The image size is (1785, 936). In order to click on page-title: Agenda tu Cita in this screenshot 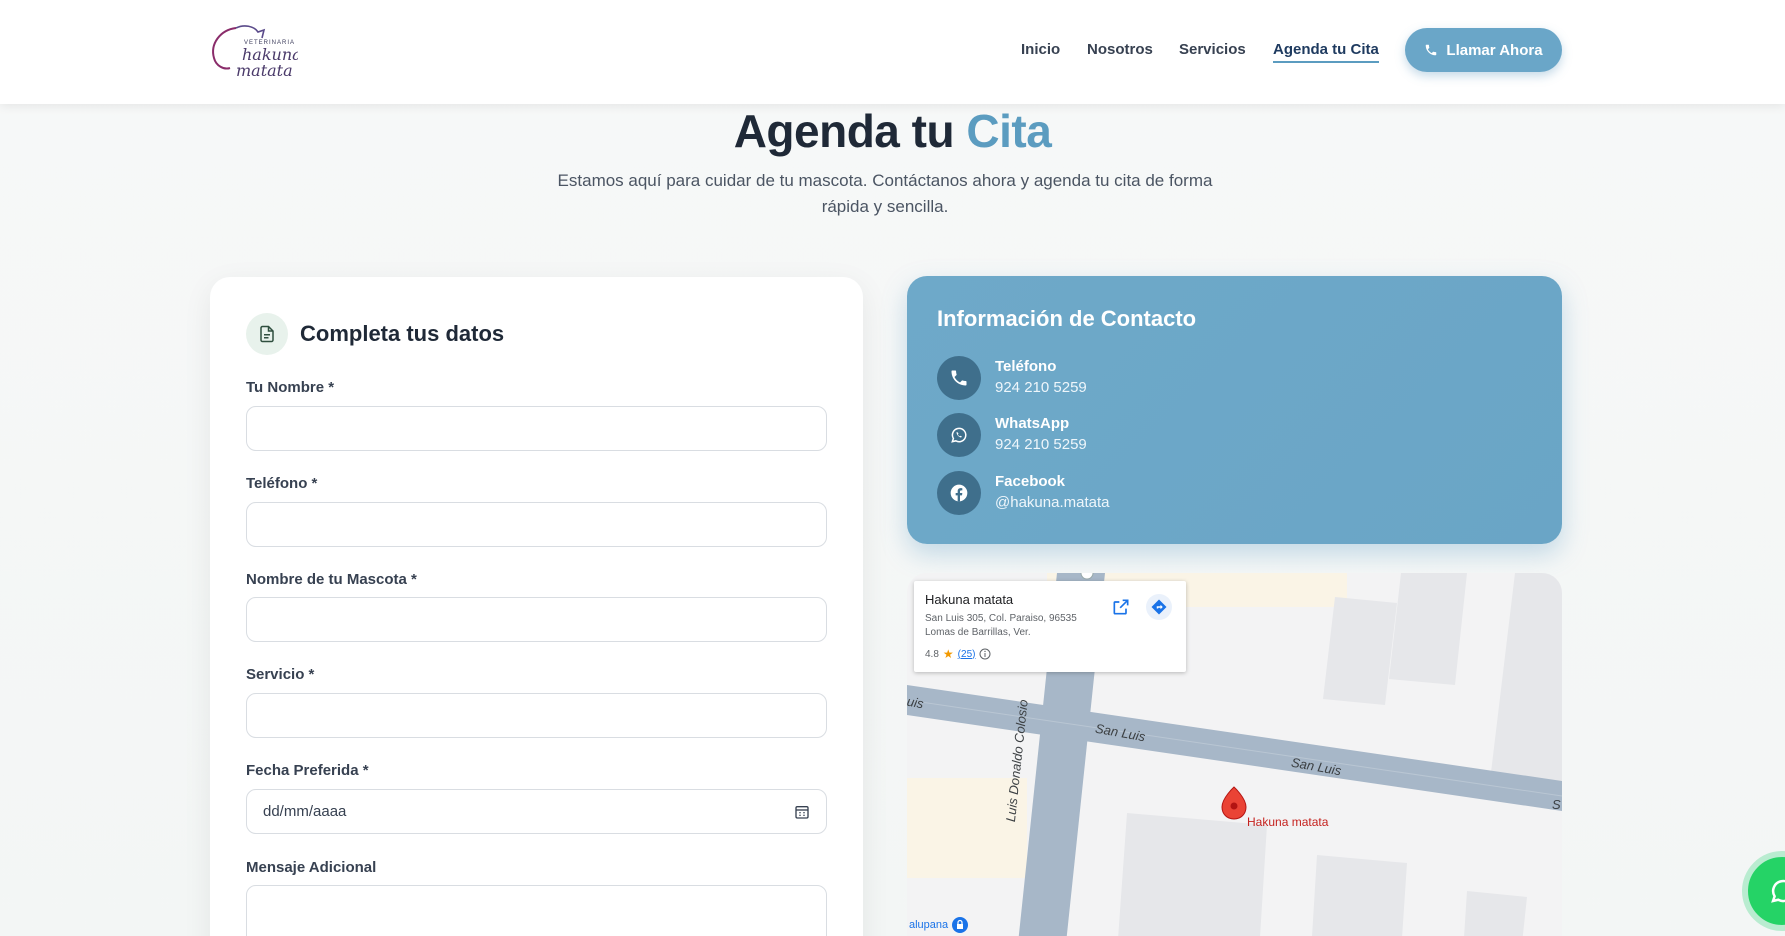, I will do `click(892, 131)`.